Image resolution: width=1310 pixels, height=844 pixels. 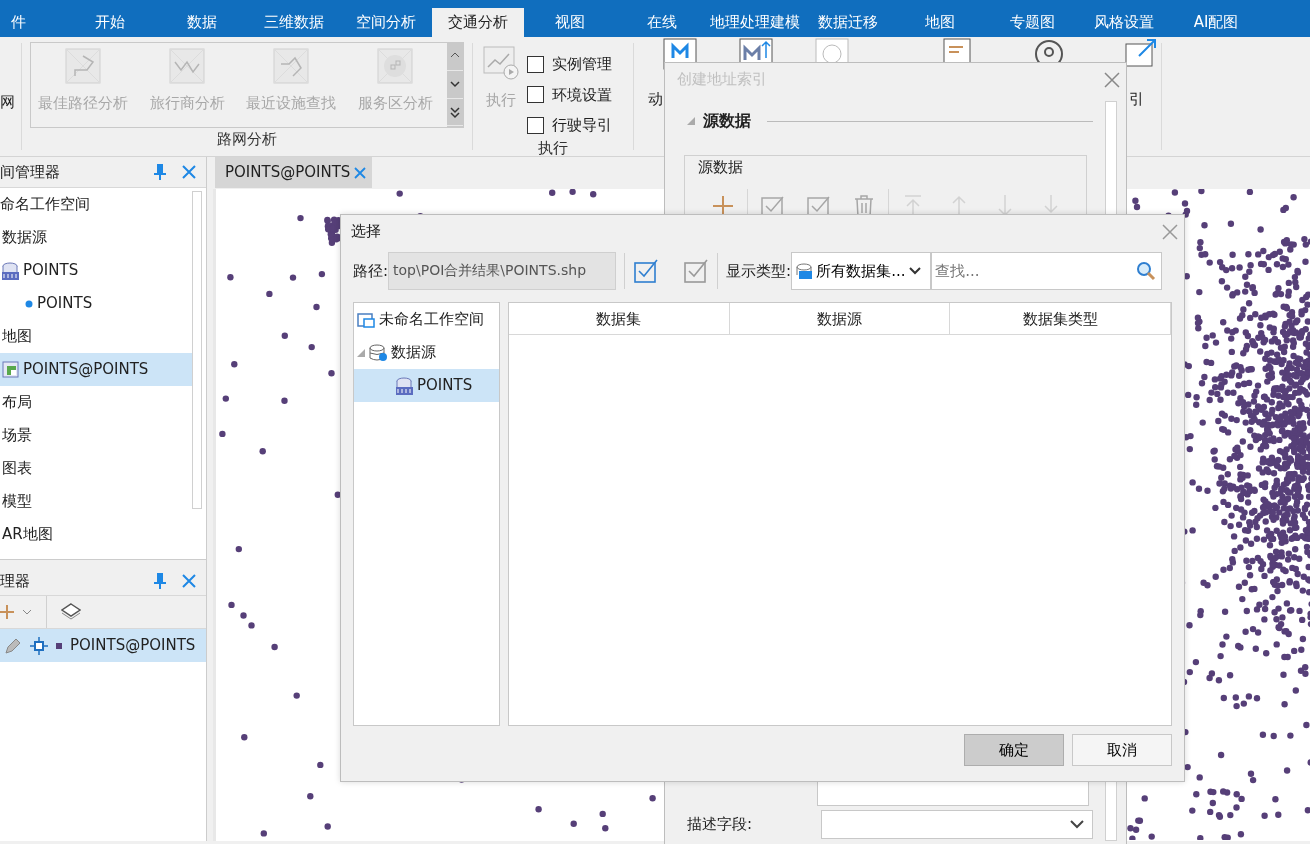 What do you see at coordinates (655, 99) in the screenshot?
I see `ribbon-label: 动` at bounding box center [655, 99].